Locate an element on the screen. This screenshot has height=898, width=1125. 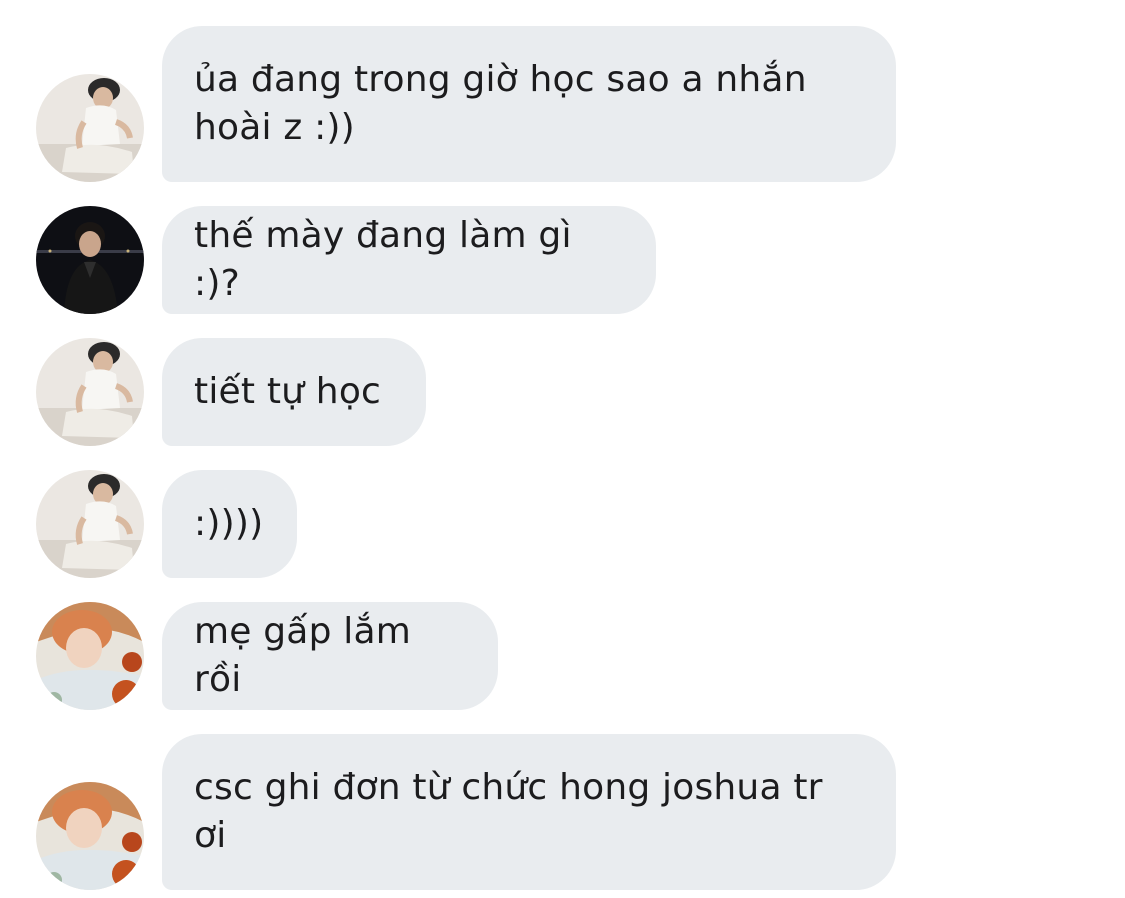
message-text: mẹ gấp lắm rồi is located at coordinates (308, 655).